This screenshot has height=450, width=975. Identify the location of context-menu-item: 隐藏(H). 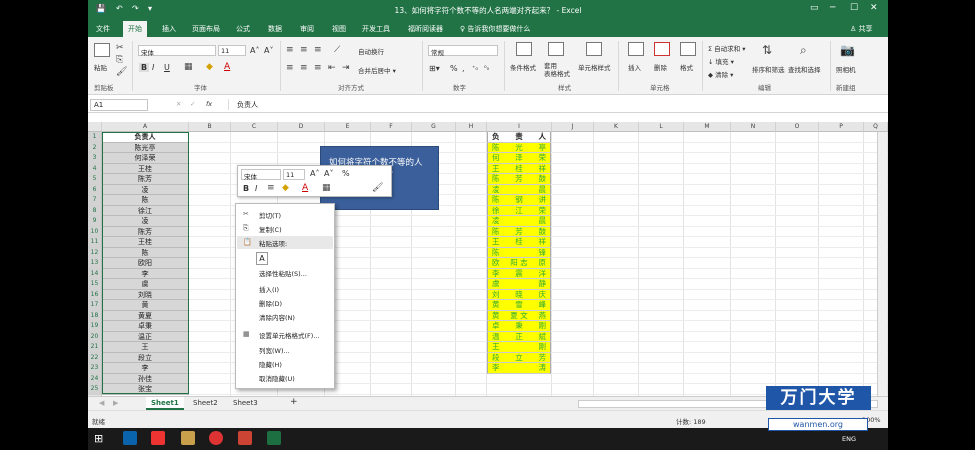
(285, 363).